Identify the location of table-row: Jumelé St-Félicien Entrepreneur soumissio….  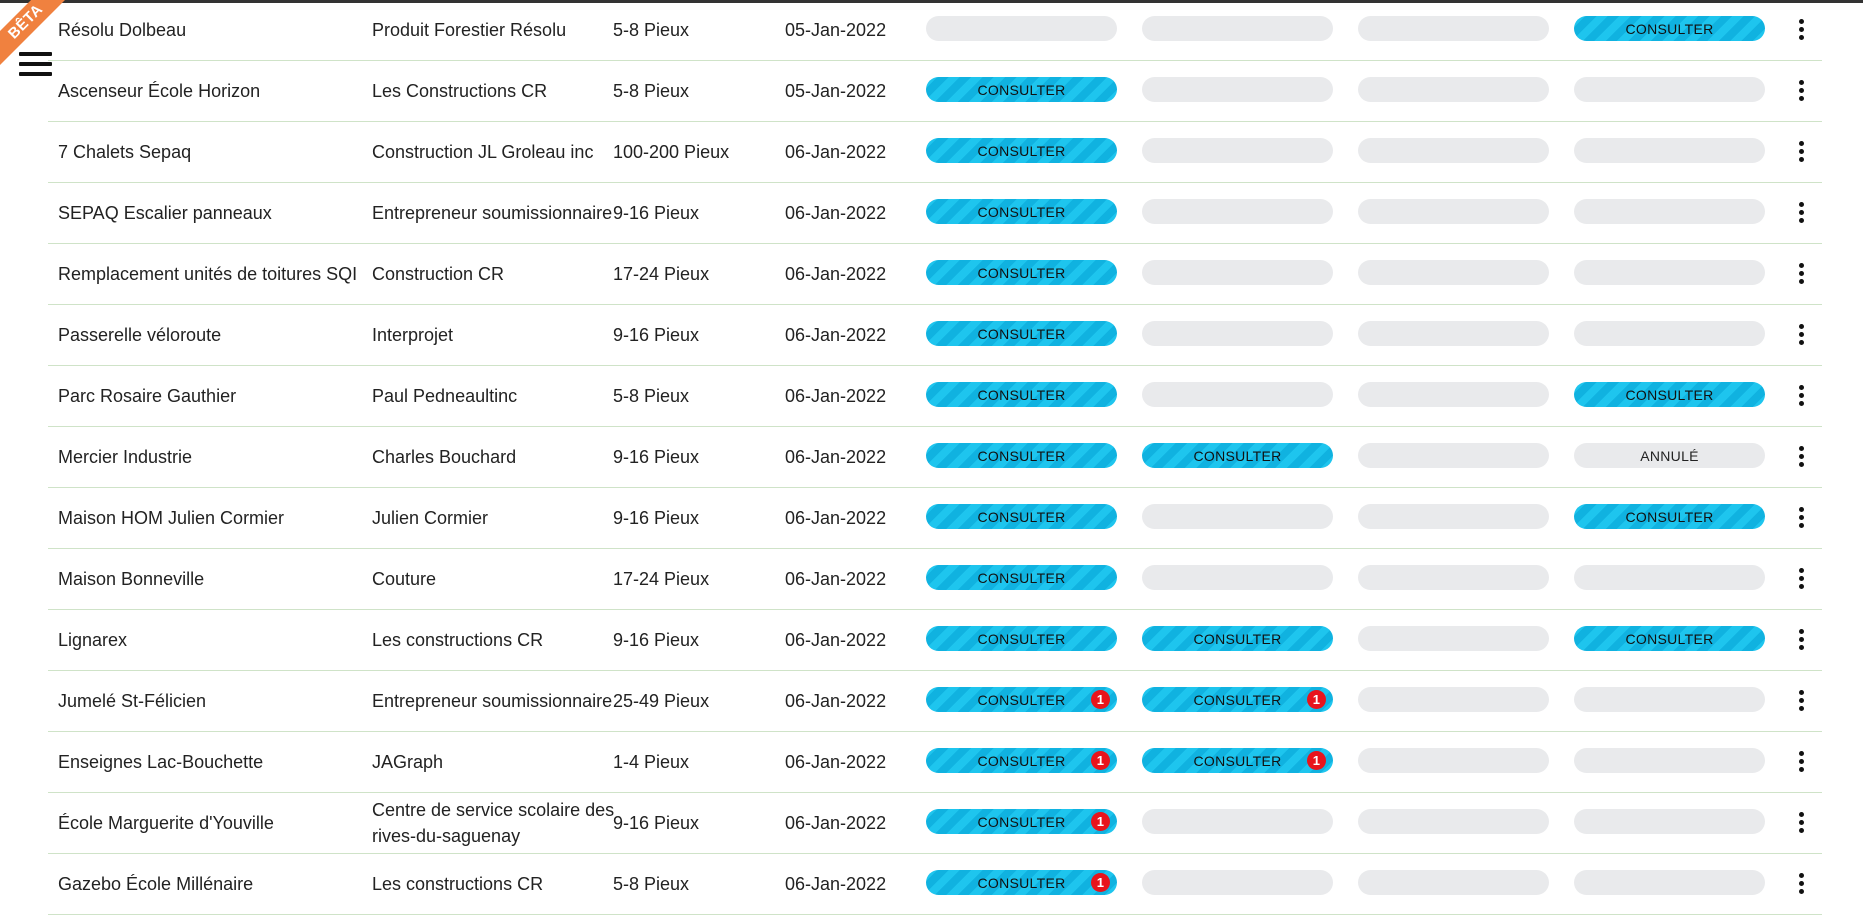
(935, 701).